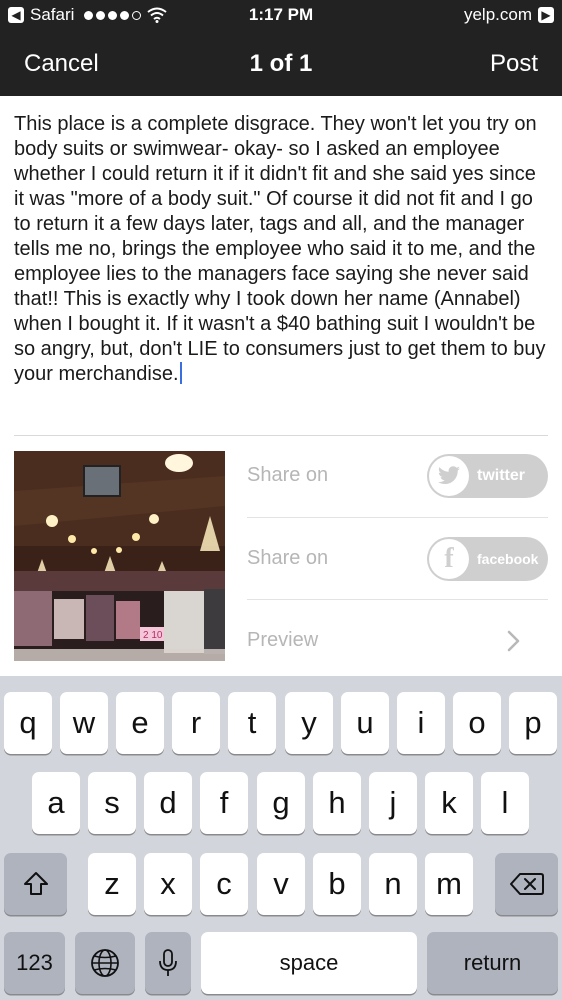  I want to click on key-l: l, so click(505, 803).